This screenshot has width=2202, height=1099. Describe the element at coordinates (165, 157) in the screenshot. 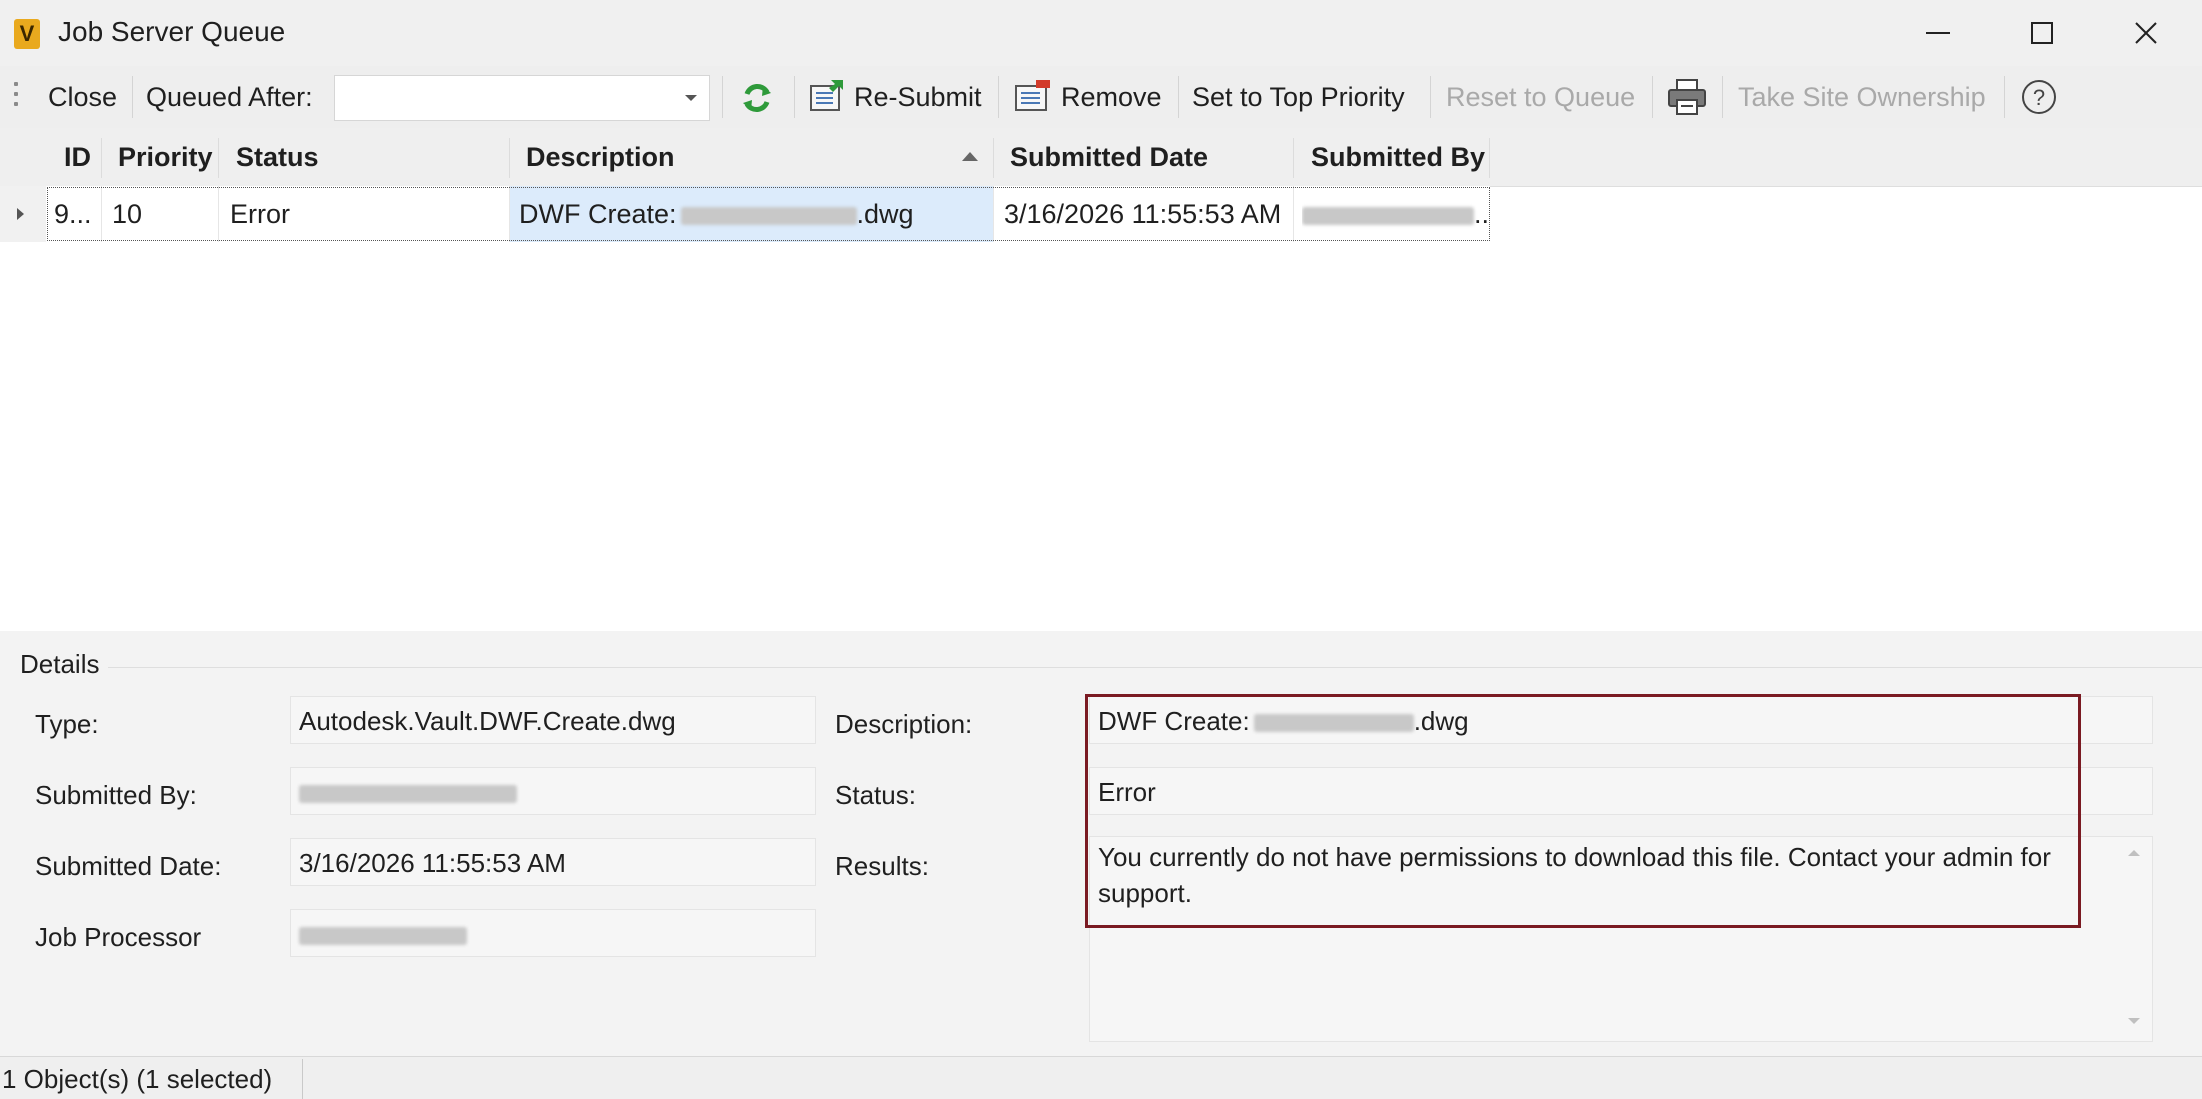

I see `column-header-priority: Priority` at that location.